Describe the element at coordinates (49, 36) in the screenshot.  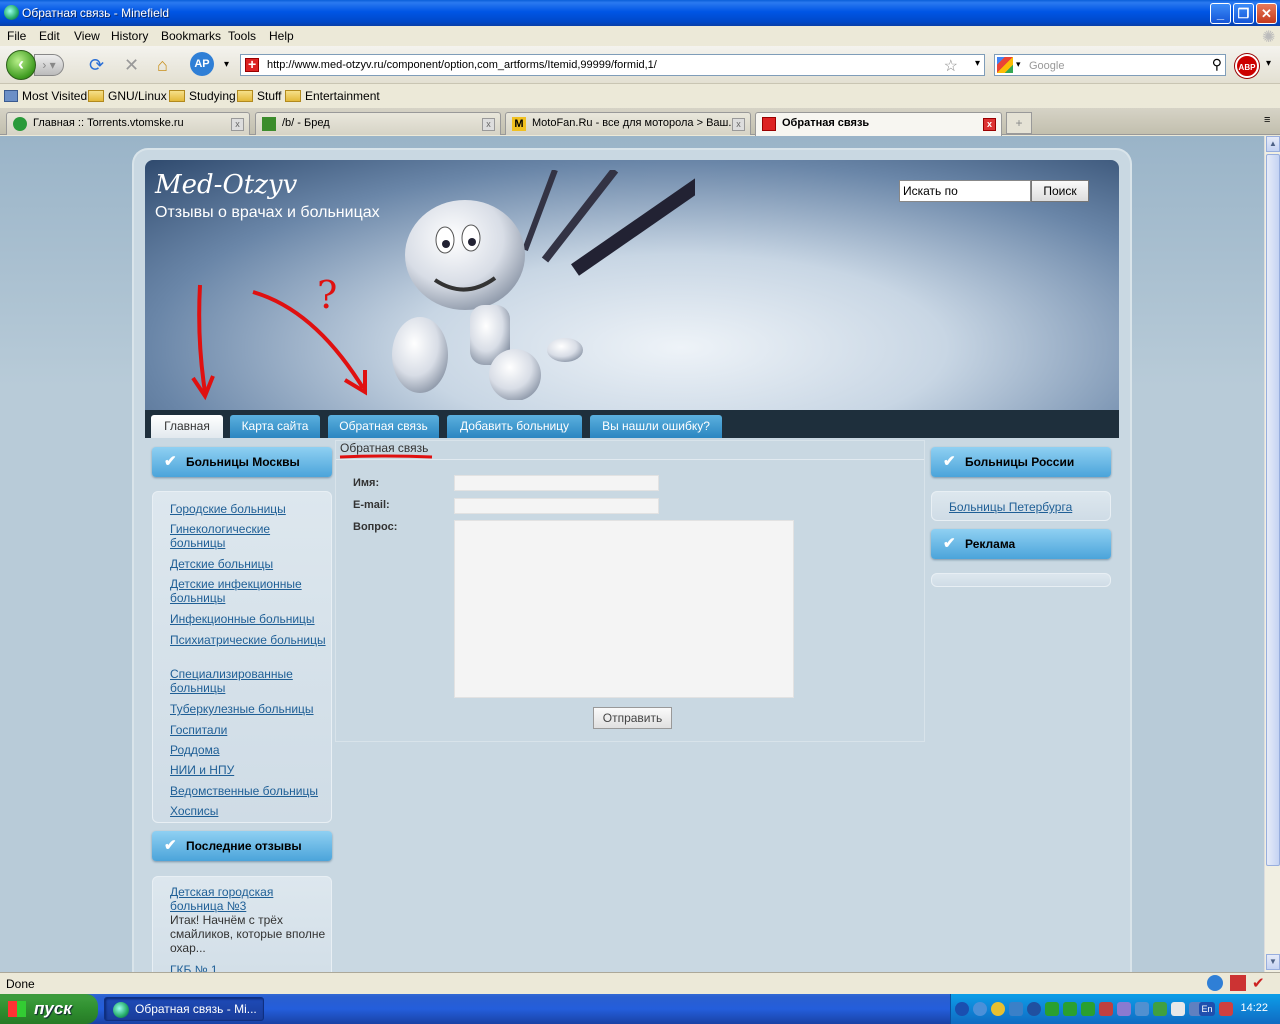
I see `menu-edit: Edit` at that location.